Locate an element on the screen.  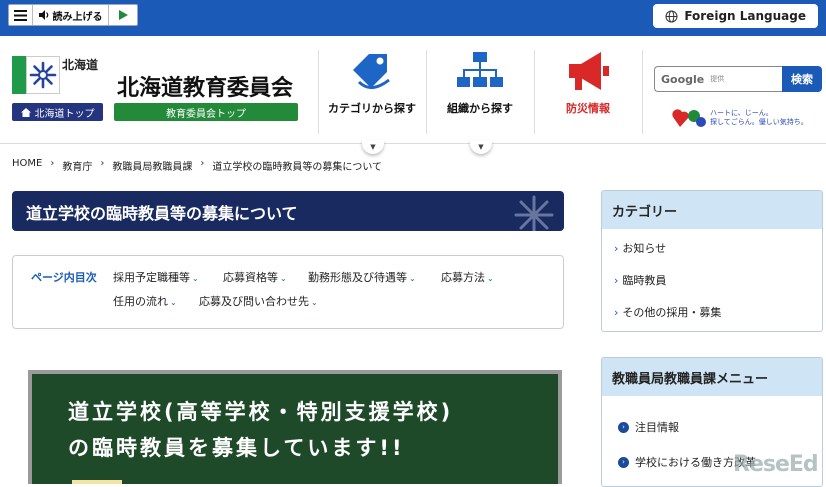
toc-link-conditions: 勤務形態及び待遇等 ⌄ is located at coordinates (362, 277).